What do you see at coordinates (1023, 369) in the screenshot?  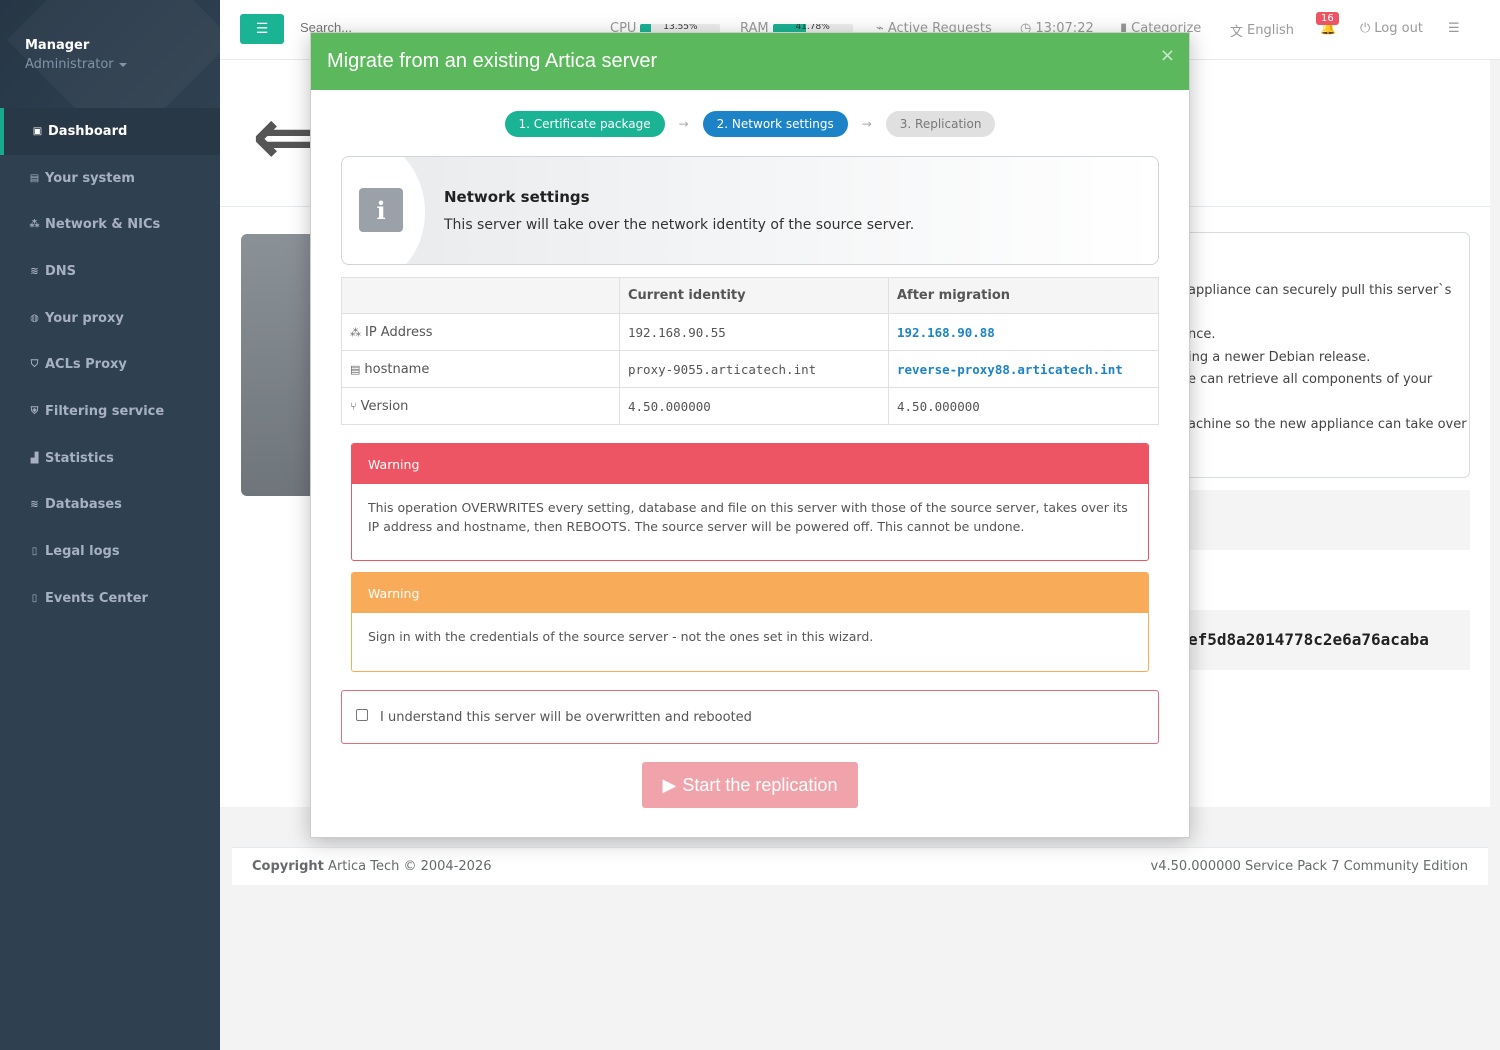 I see `after-value: reverse-proxy88.articatech.int` at bounding box center [1023, 369].